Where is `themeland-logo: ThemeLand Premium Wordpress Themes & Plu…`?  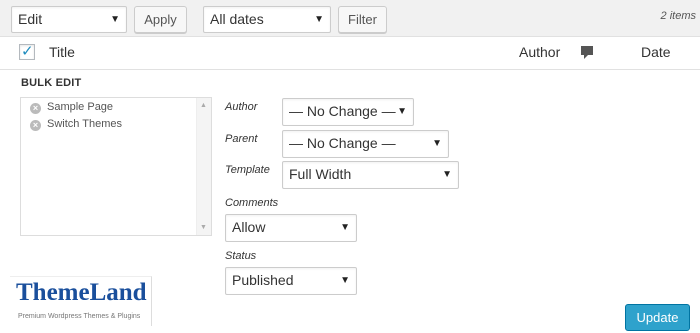 themeland-logo: ThemeLand Premium Wordpress Themes & Plu… is located at coordinates (81, 301).